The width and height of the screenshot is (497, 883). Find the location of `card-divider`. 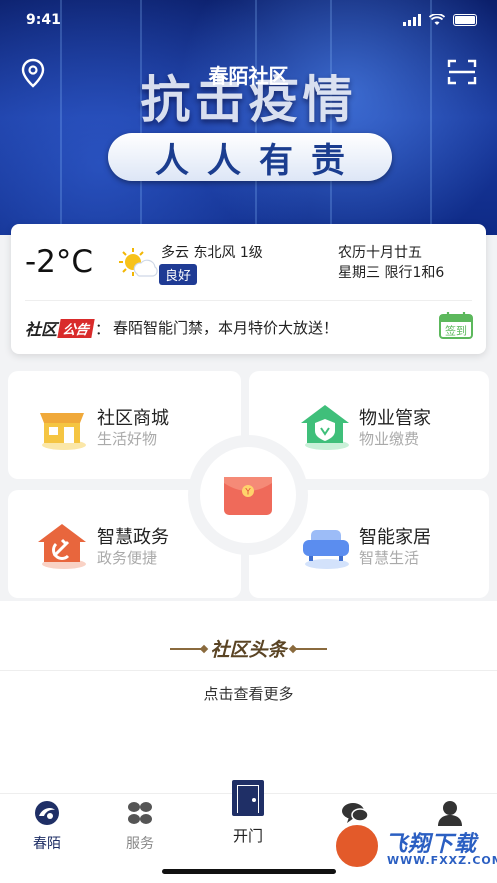

card-divider is located at coordinates (248, 300).